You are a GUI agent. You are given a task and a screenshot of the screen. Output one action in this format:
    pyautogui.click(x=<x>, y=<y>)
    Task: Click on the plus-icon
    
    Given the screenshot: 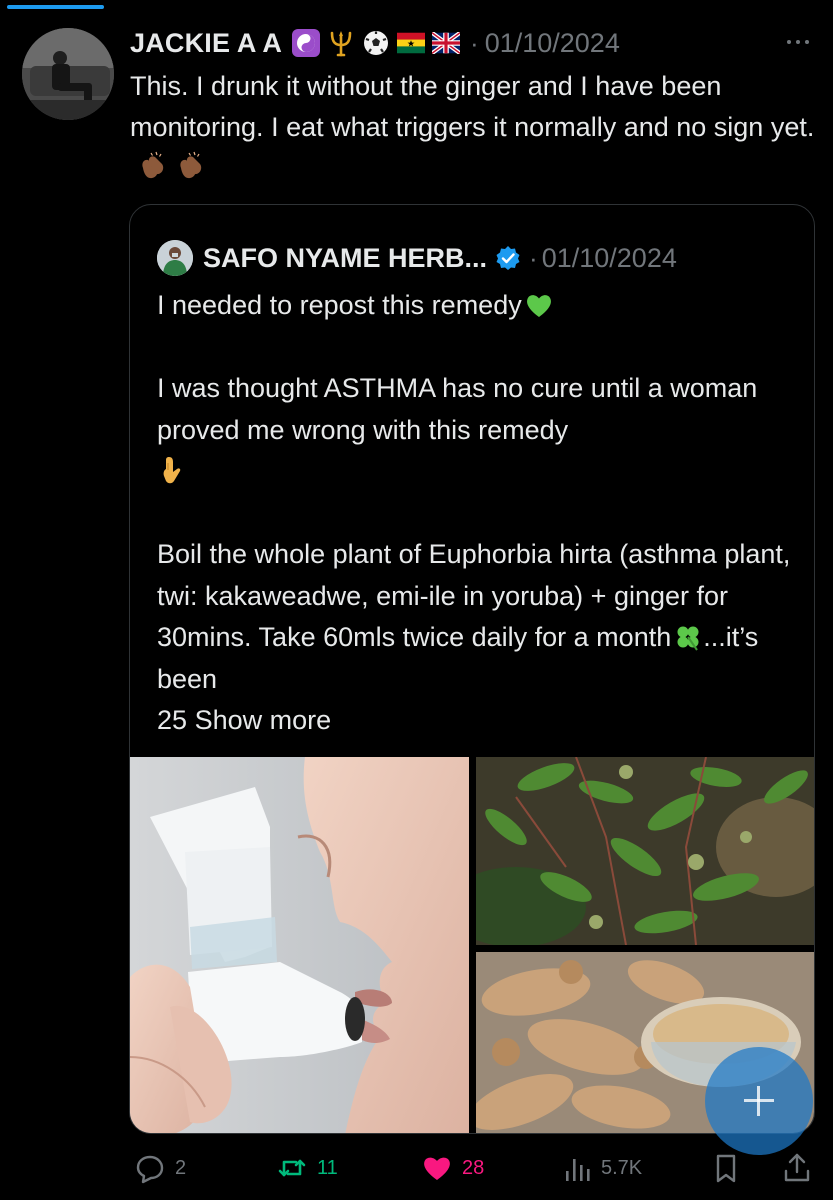 What is the action you would take?
    pyautogui.click(x=759, y=1101)
    